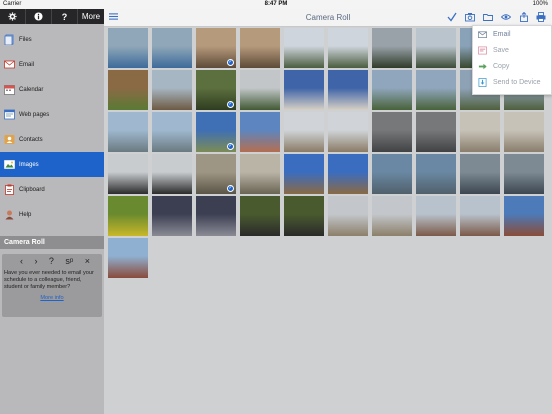 The width and height of the screenshot is (552, 414). I want to click on more-button: More, so click(91, 16).